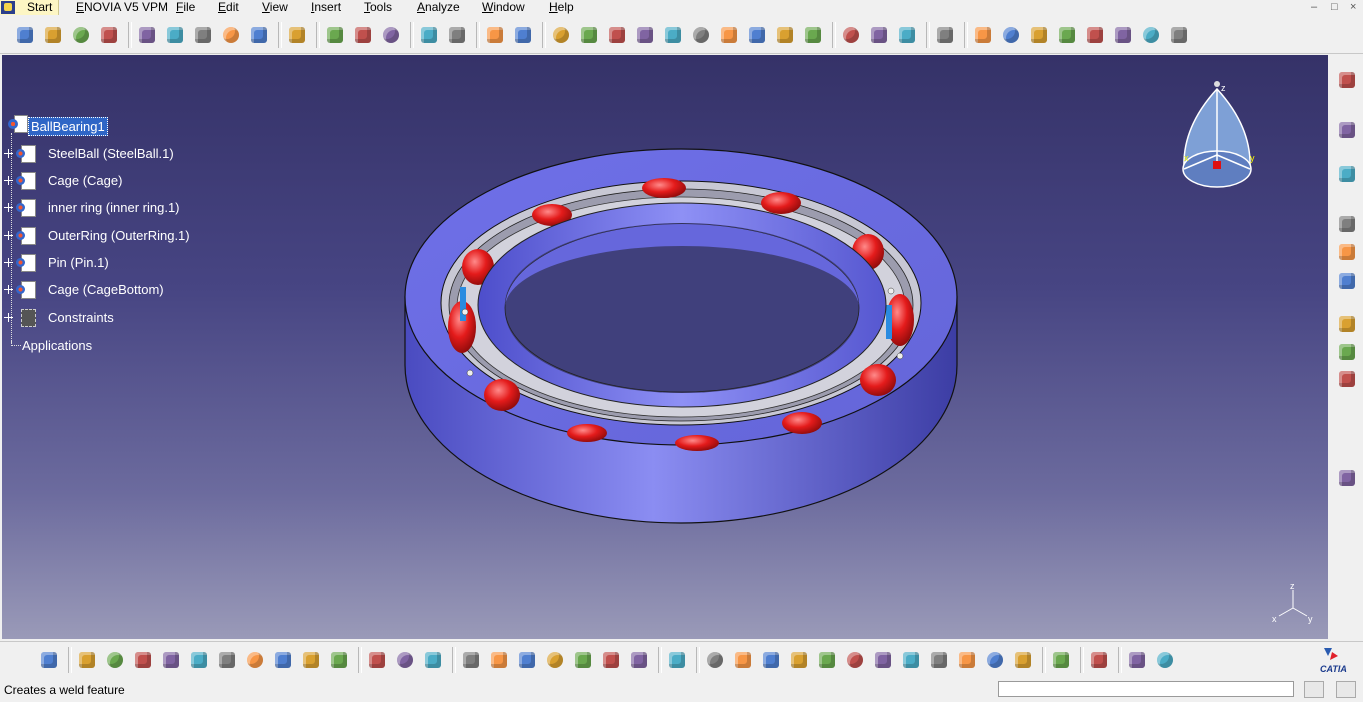 The image size is (1363, 702). What do you see at coordinates (457, 35) in the screenshot?
I see `explode-icon` at bounding box center [457, 35].